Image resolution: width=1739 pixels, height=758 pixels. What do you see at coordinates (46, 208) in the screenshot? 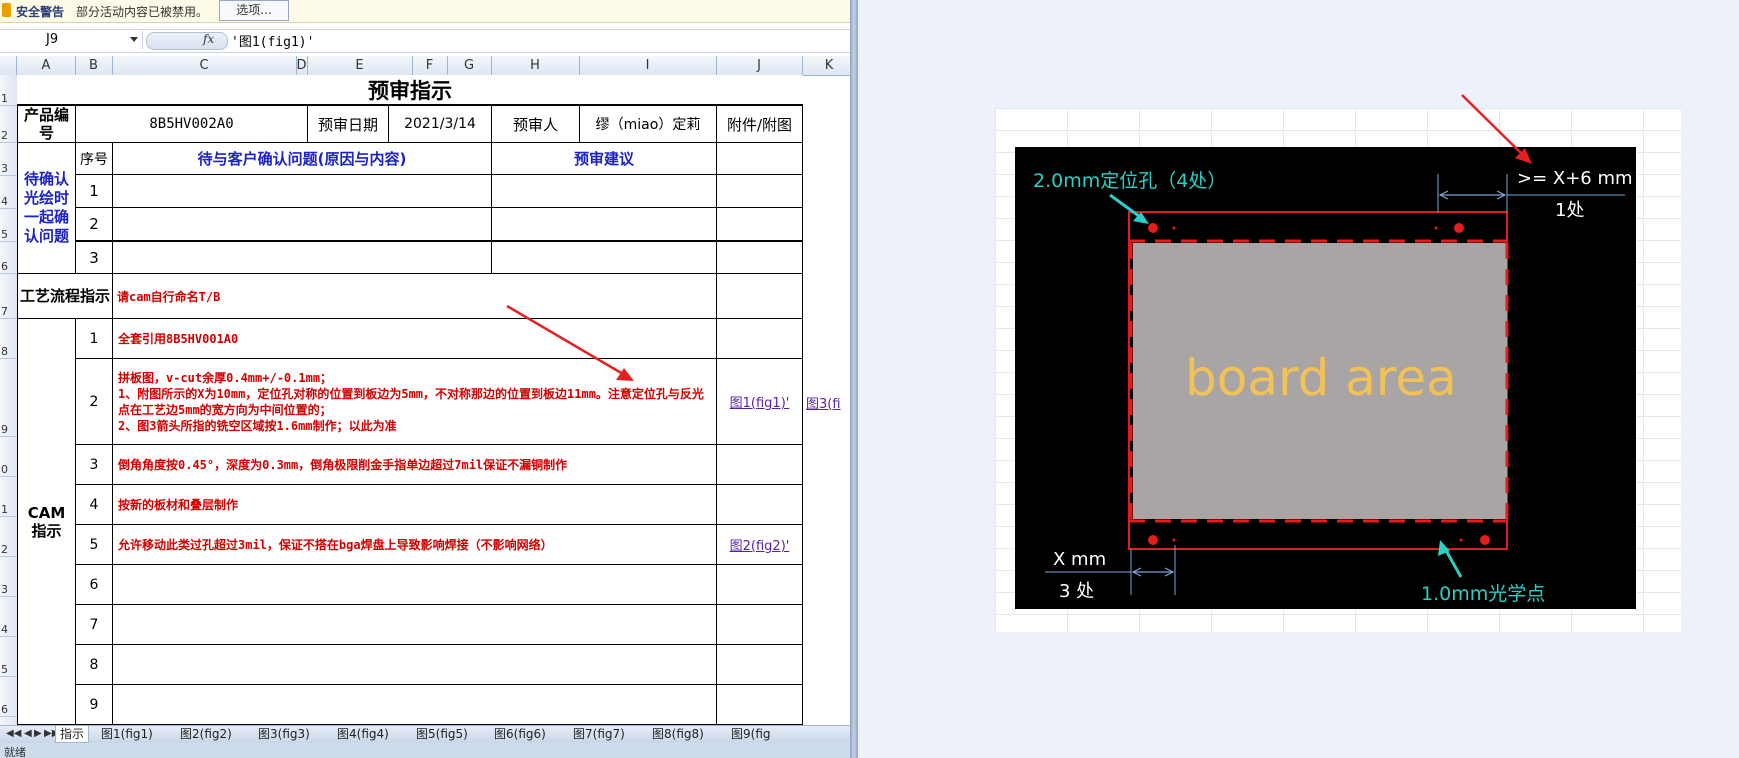
I see `confirm-section-label: 待确认光绘时一起确认问题` at bounding box center [46, 208].